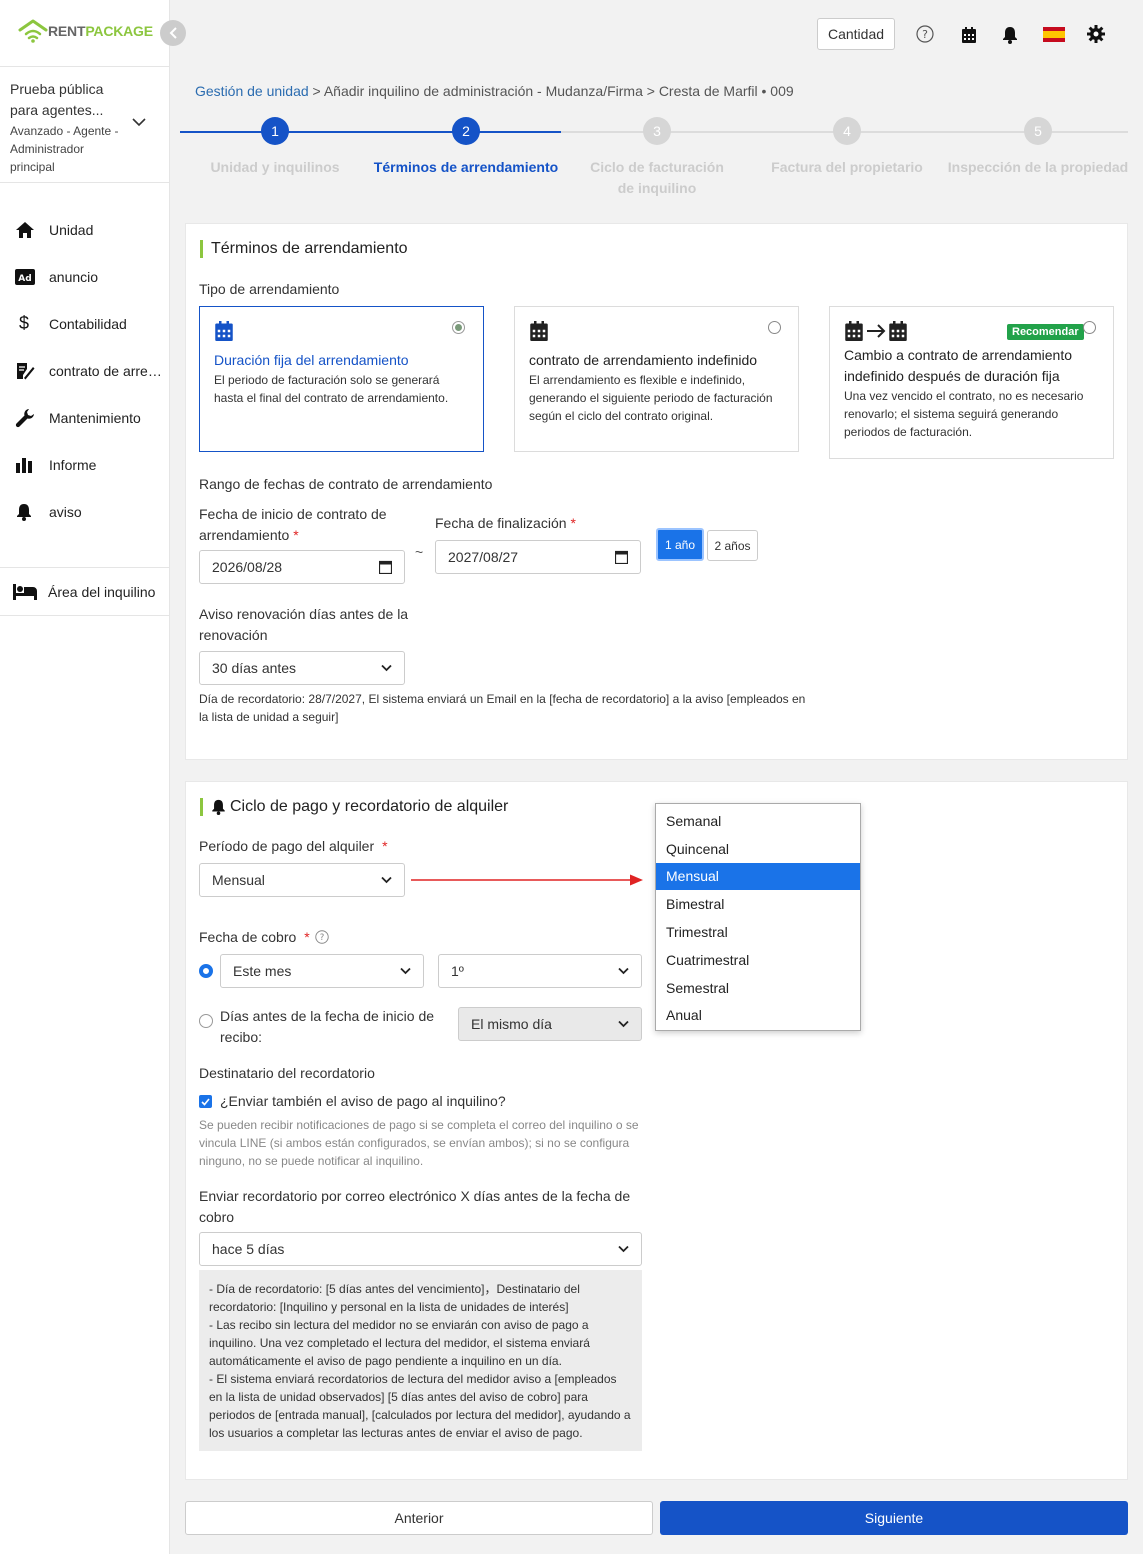  What do you see at coordinates (657, 158) in the screenshot?
I see `step-3: 3 Ciclo de facturación de inquilino` at bounding box center [657, 158].